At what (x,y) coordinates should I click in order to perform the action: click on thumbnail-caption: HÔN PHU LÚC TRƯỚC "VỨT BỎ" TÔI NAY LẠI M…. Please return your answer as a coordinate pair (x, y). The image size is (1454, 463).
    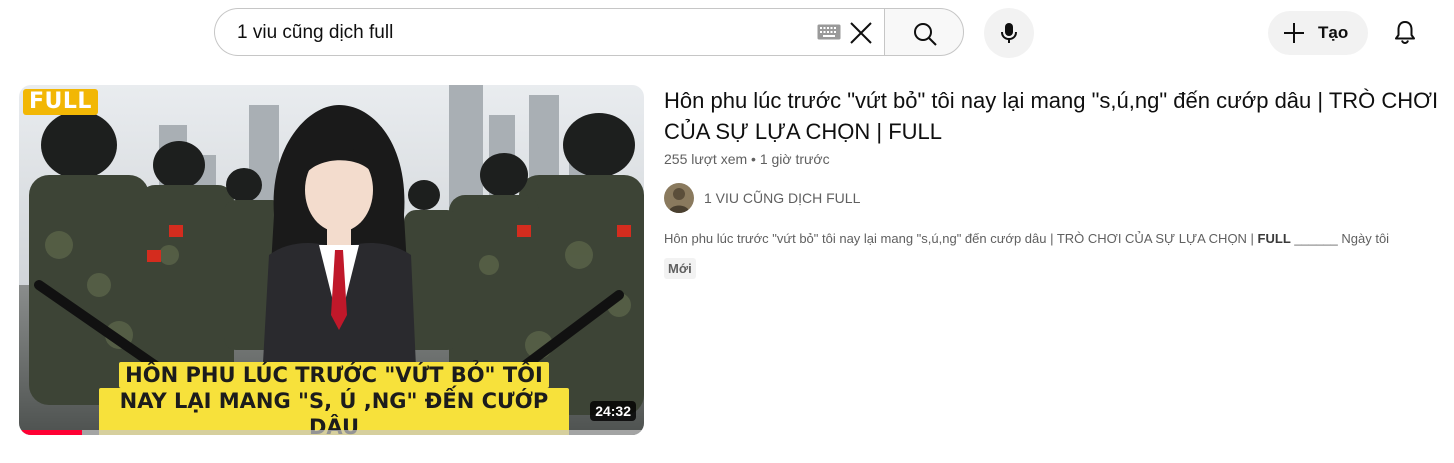
    Looking at the image, I should click on (334, 398).